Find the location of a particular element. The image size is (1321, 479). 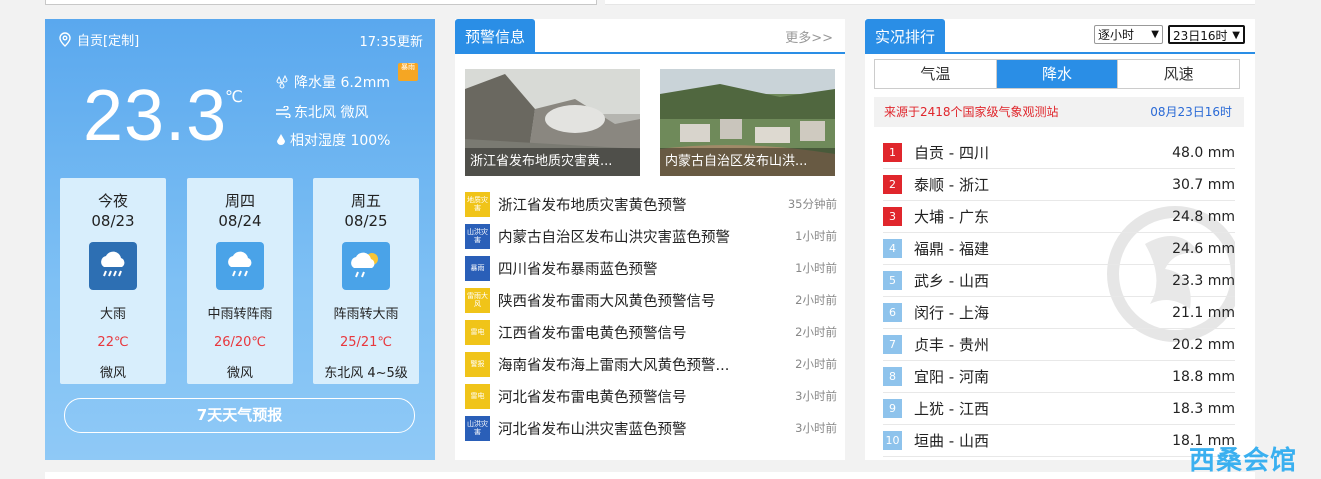

station-name: 宜阳 - 河南 is located at coordinates (951, 377).